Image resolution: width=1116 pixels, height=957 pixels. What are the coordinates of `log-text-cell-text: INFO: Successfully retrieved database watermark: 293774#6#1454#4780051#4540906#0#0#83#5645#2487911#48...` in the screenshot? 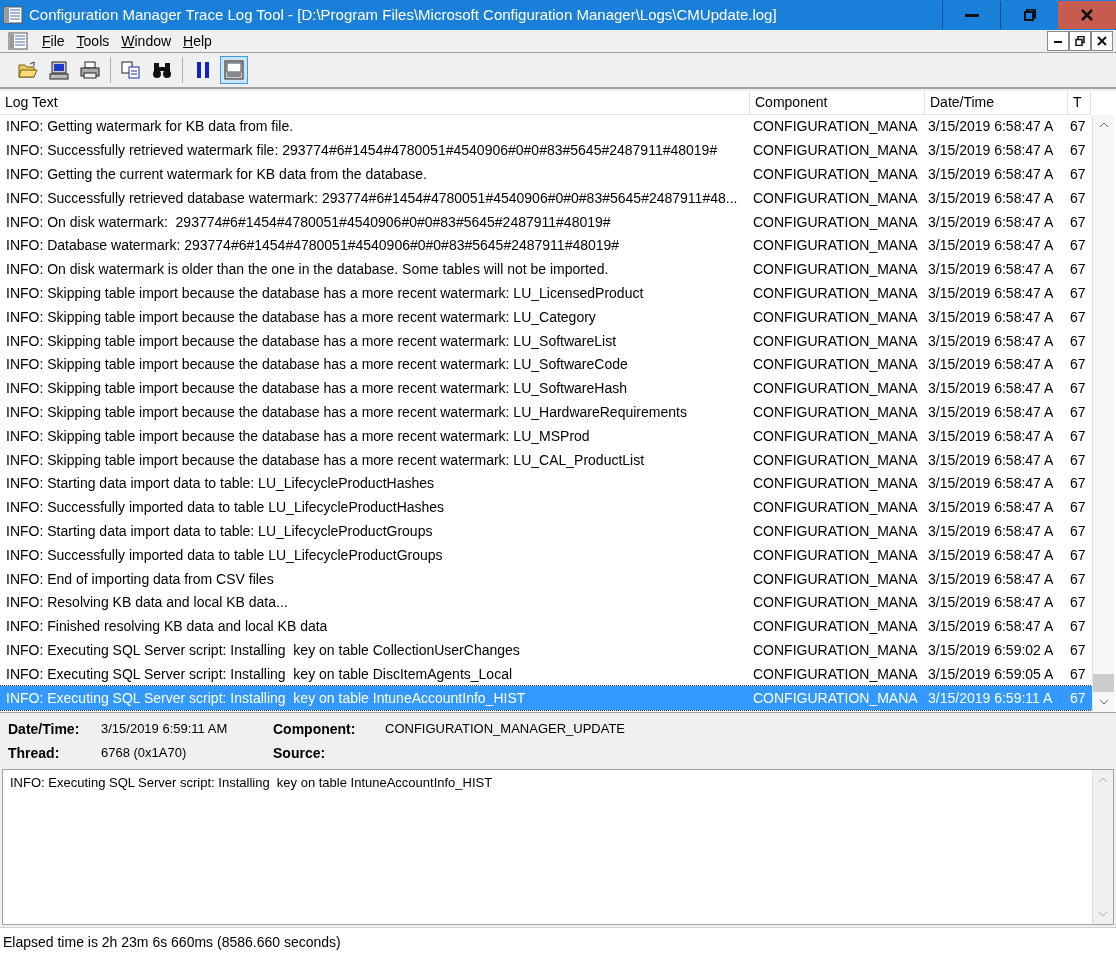 It's located at (372, 198).